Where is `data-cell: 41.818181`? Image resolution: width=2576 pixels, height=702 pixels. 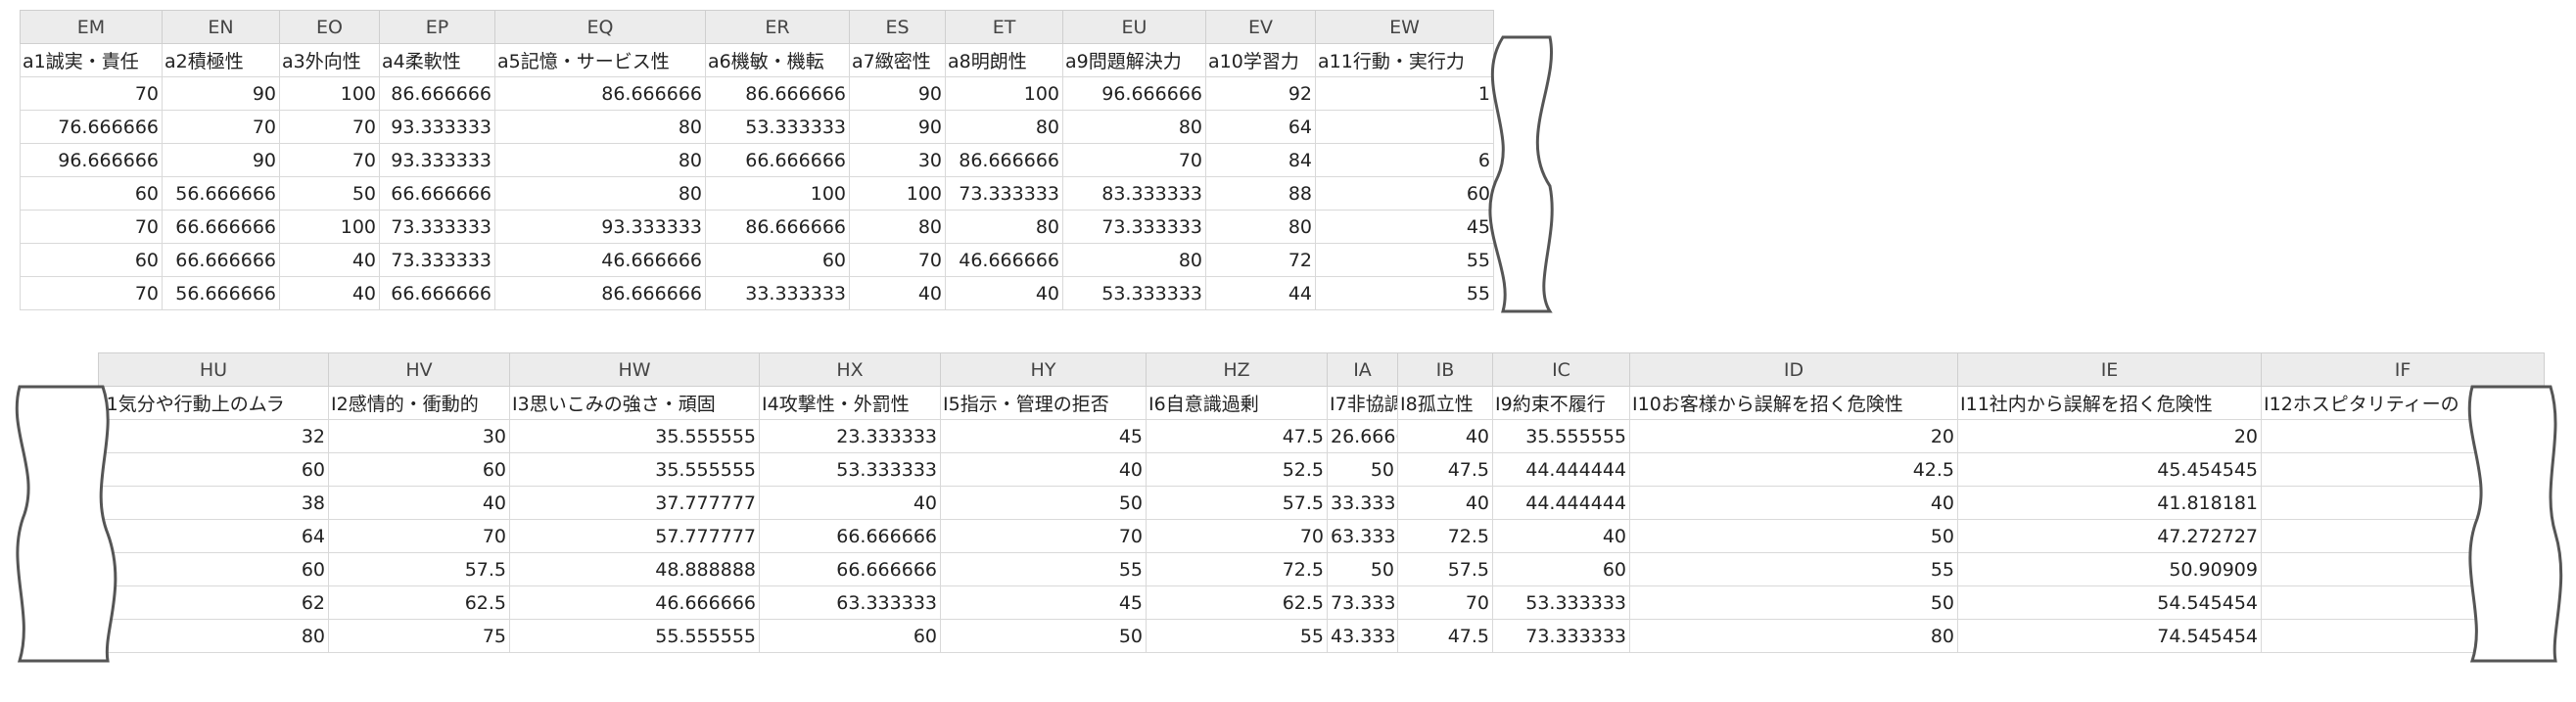 data-cell: 41.818181 is located at coordinates (2109, 503).